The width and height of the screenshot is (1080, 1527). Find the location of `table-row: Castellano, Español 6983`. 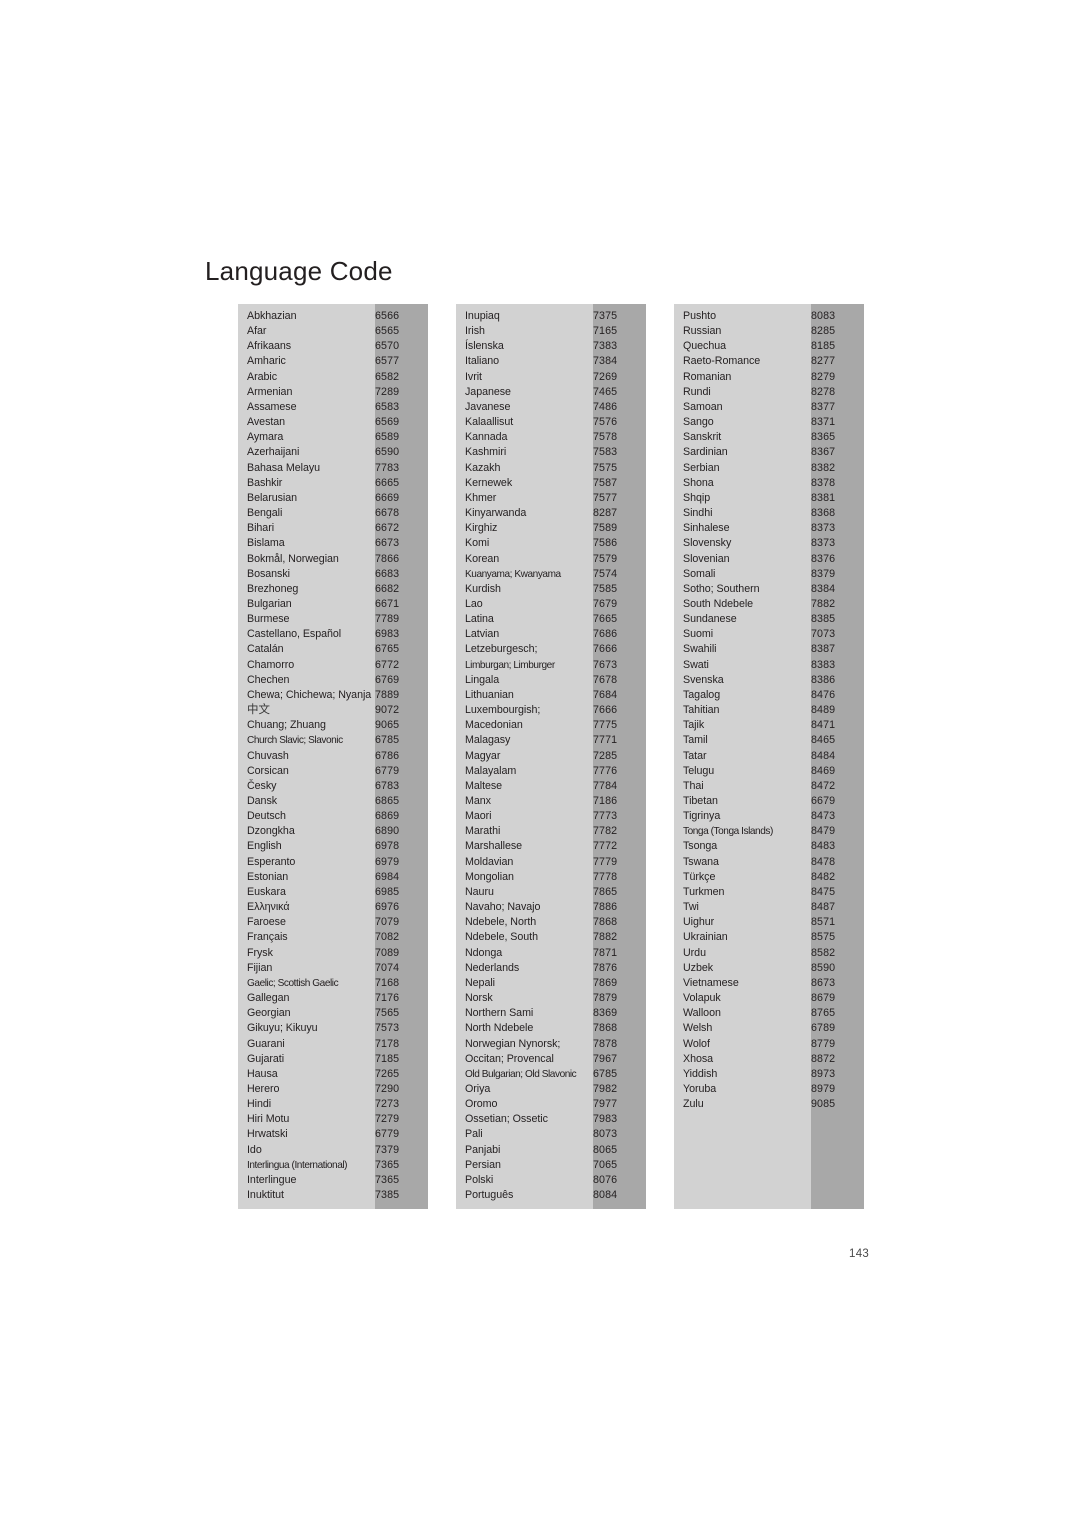

table-row: Castellano, Español 6983 is located at coordinates (333, 634).